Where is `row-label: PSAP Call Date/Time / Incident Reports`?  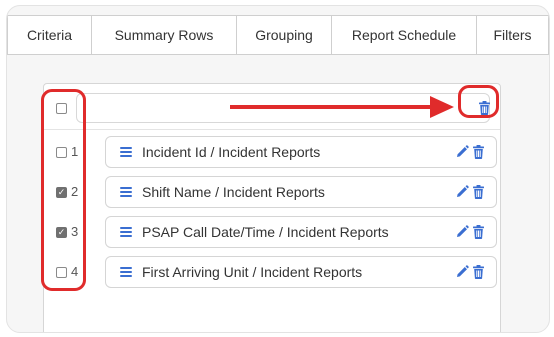 row-label: PSAP Call Date/Time / Incident Reports is located at coordinates (265, 232).